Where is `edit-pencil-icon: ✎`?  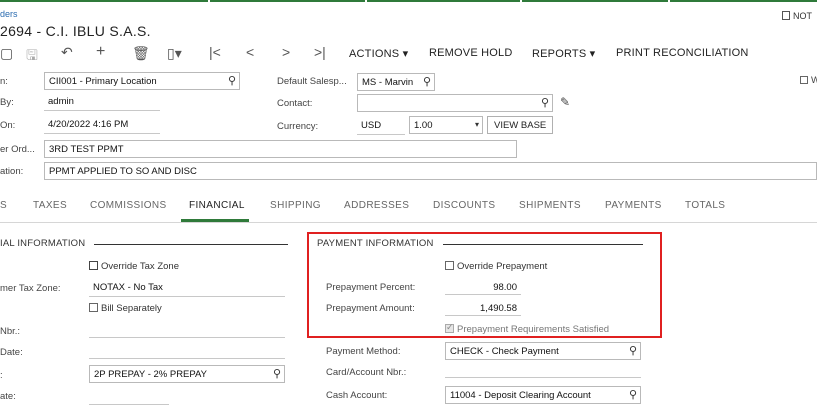 edit-pencil-icon: ✎ is located at coordinates (565, 102).